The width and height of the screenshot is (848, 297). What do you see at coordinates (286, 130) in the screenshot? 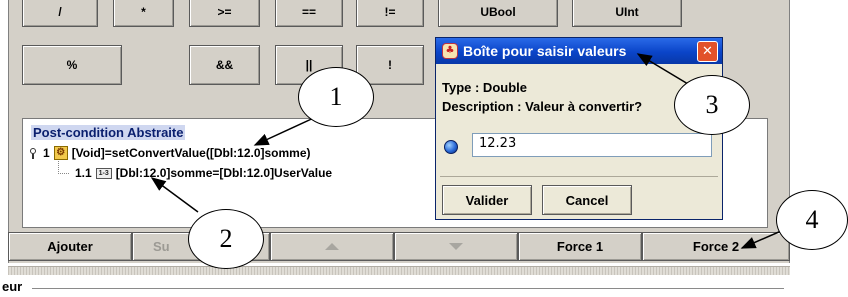
I see `callout-1-arrow` at bounding box center [286, 130].